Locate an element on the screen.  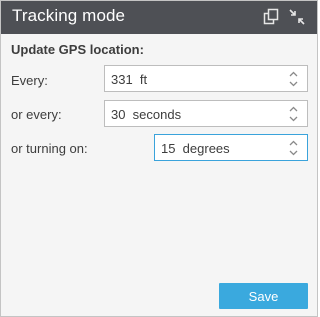
every-distance-label: Every: is located at coordinates (29, 80).